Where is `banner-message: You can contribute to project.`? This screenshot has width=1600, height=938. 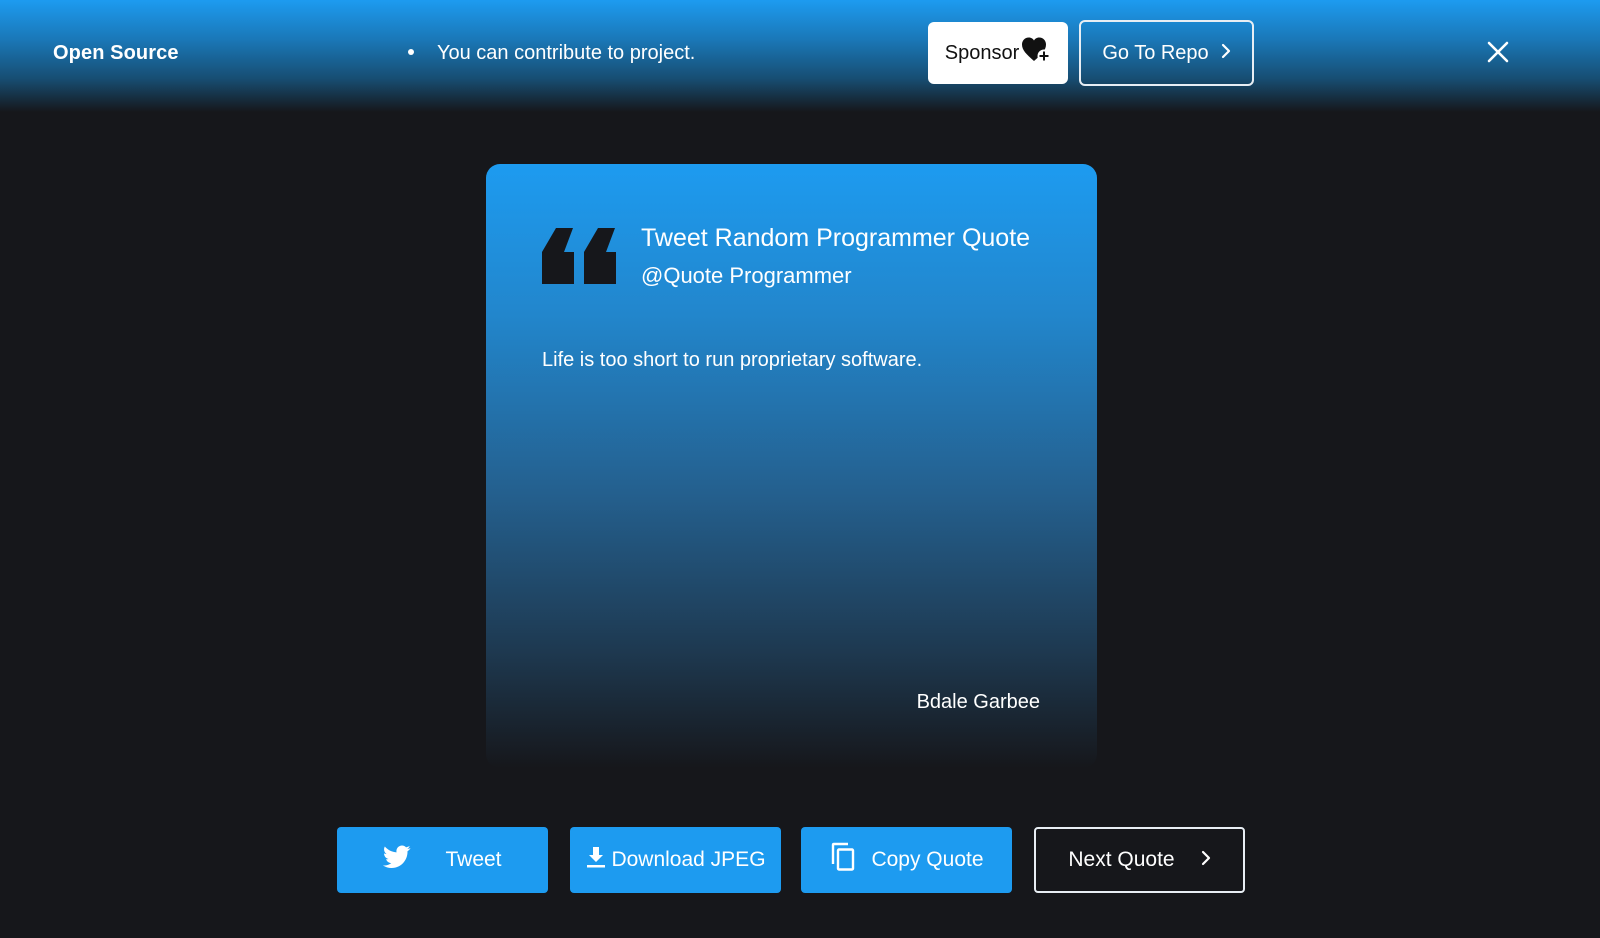 banner-message: You can contribute to project. is located at coordinates (566, 53).